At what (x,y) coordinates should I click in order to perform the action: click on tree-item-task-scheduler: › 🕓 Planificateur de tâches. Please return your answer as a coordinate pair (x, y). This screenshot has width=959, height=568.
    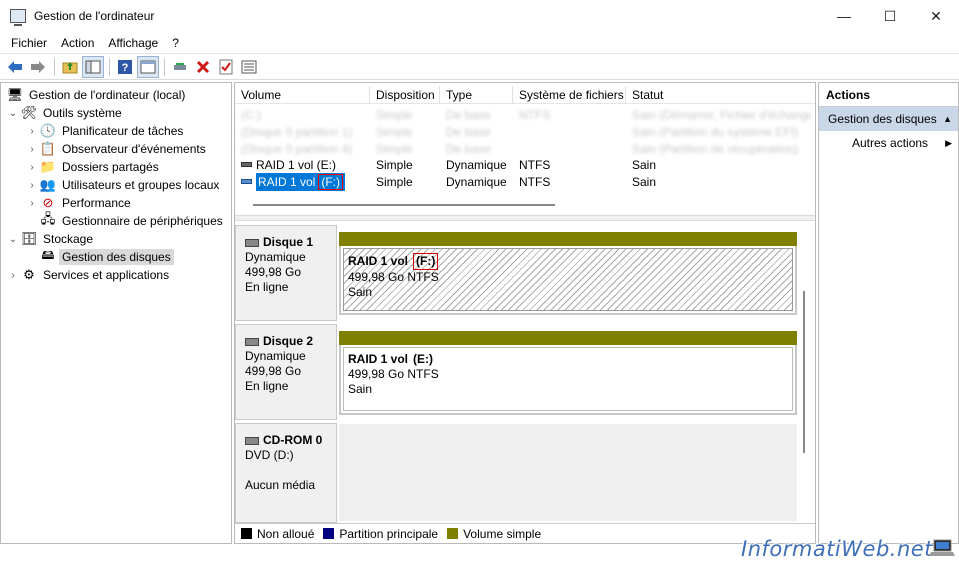
    Looking at the image, I should click on (106, 131).